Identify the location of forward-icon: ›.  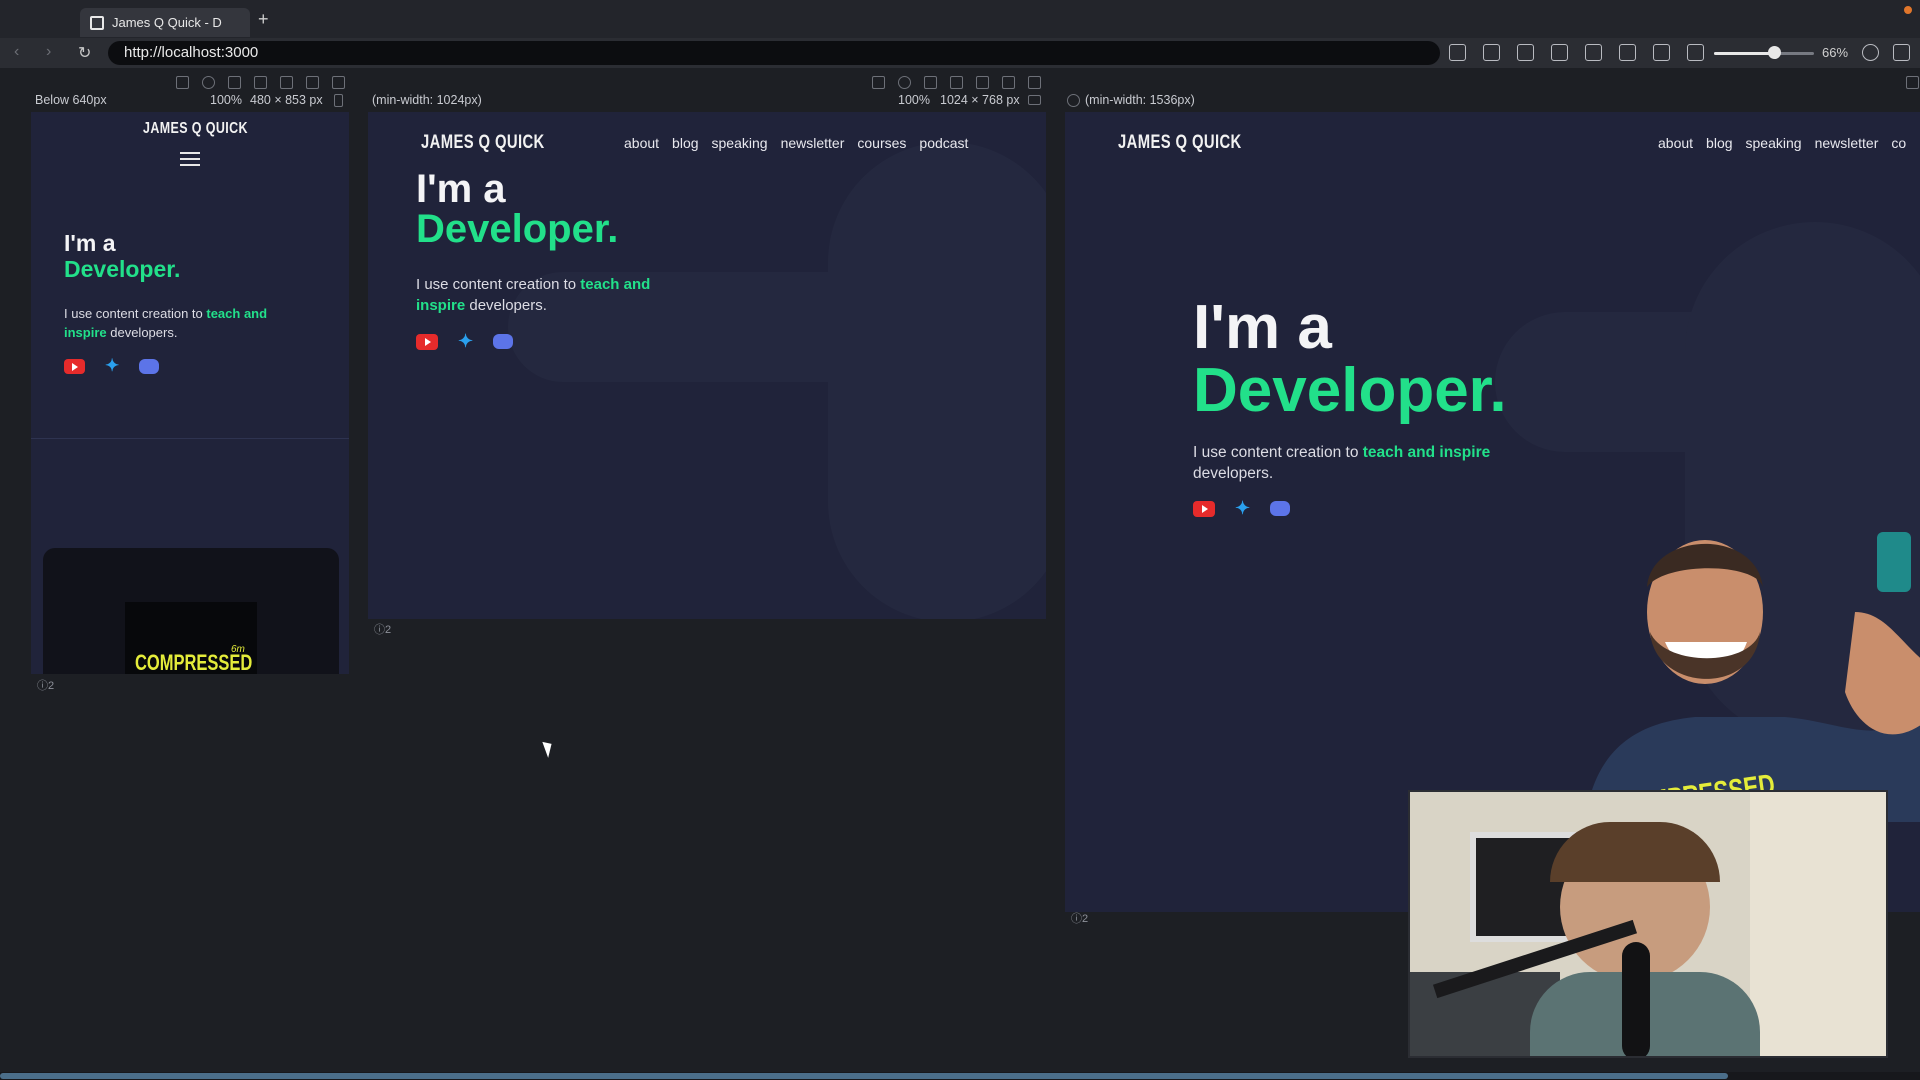
(48, 52).